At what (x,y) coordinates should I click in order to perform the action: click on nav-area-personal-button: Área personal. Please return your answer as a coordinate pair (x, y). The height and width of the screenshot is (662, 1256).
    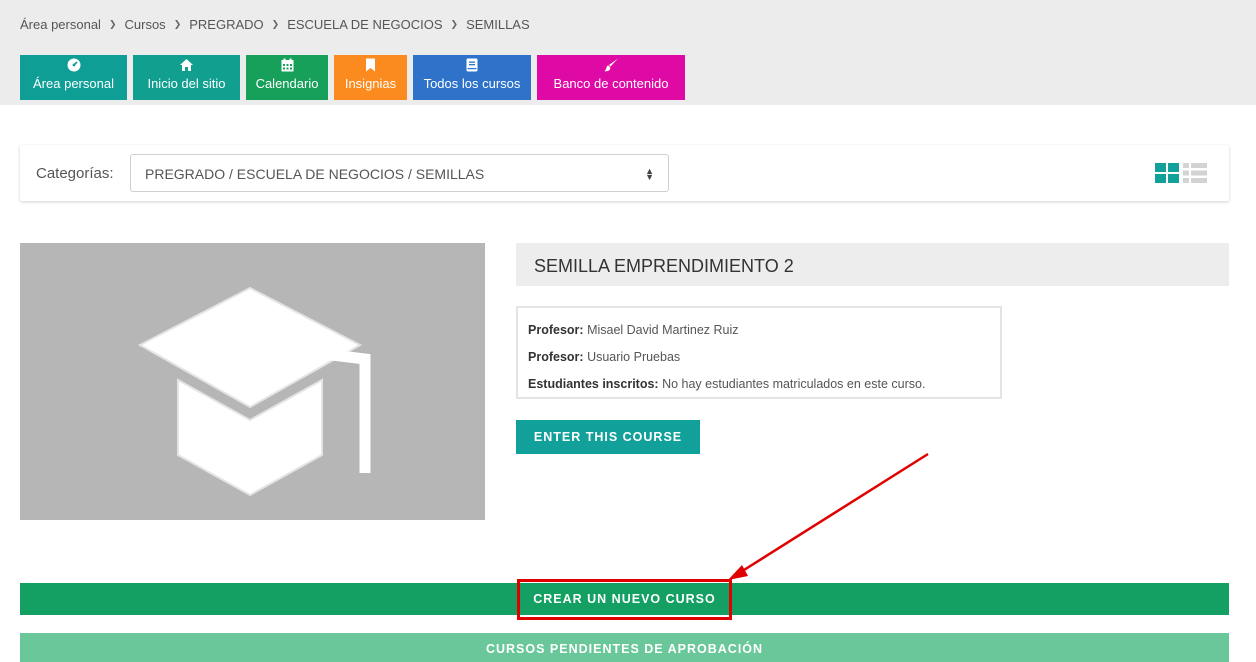
    Looking at the image, I should click on (73, 77).